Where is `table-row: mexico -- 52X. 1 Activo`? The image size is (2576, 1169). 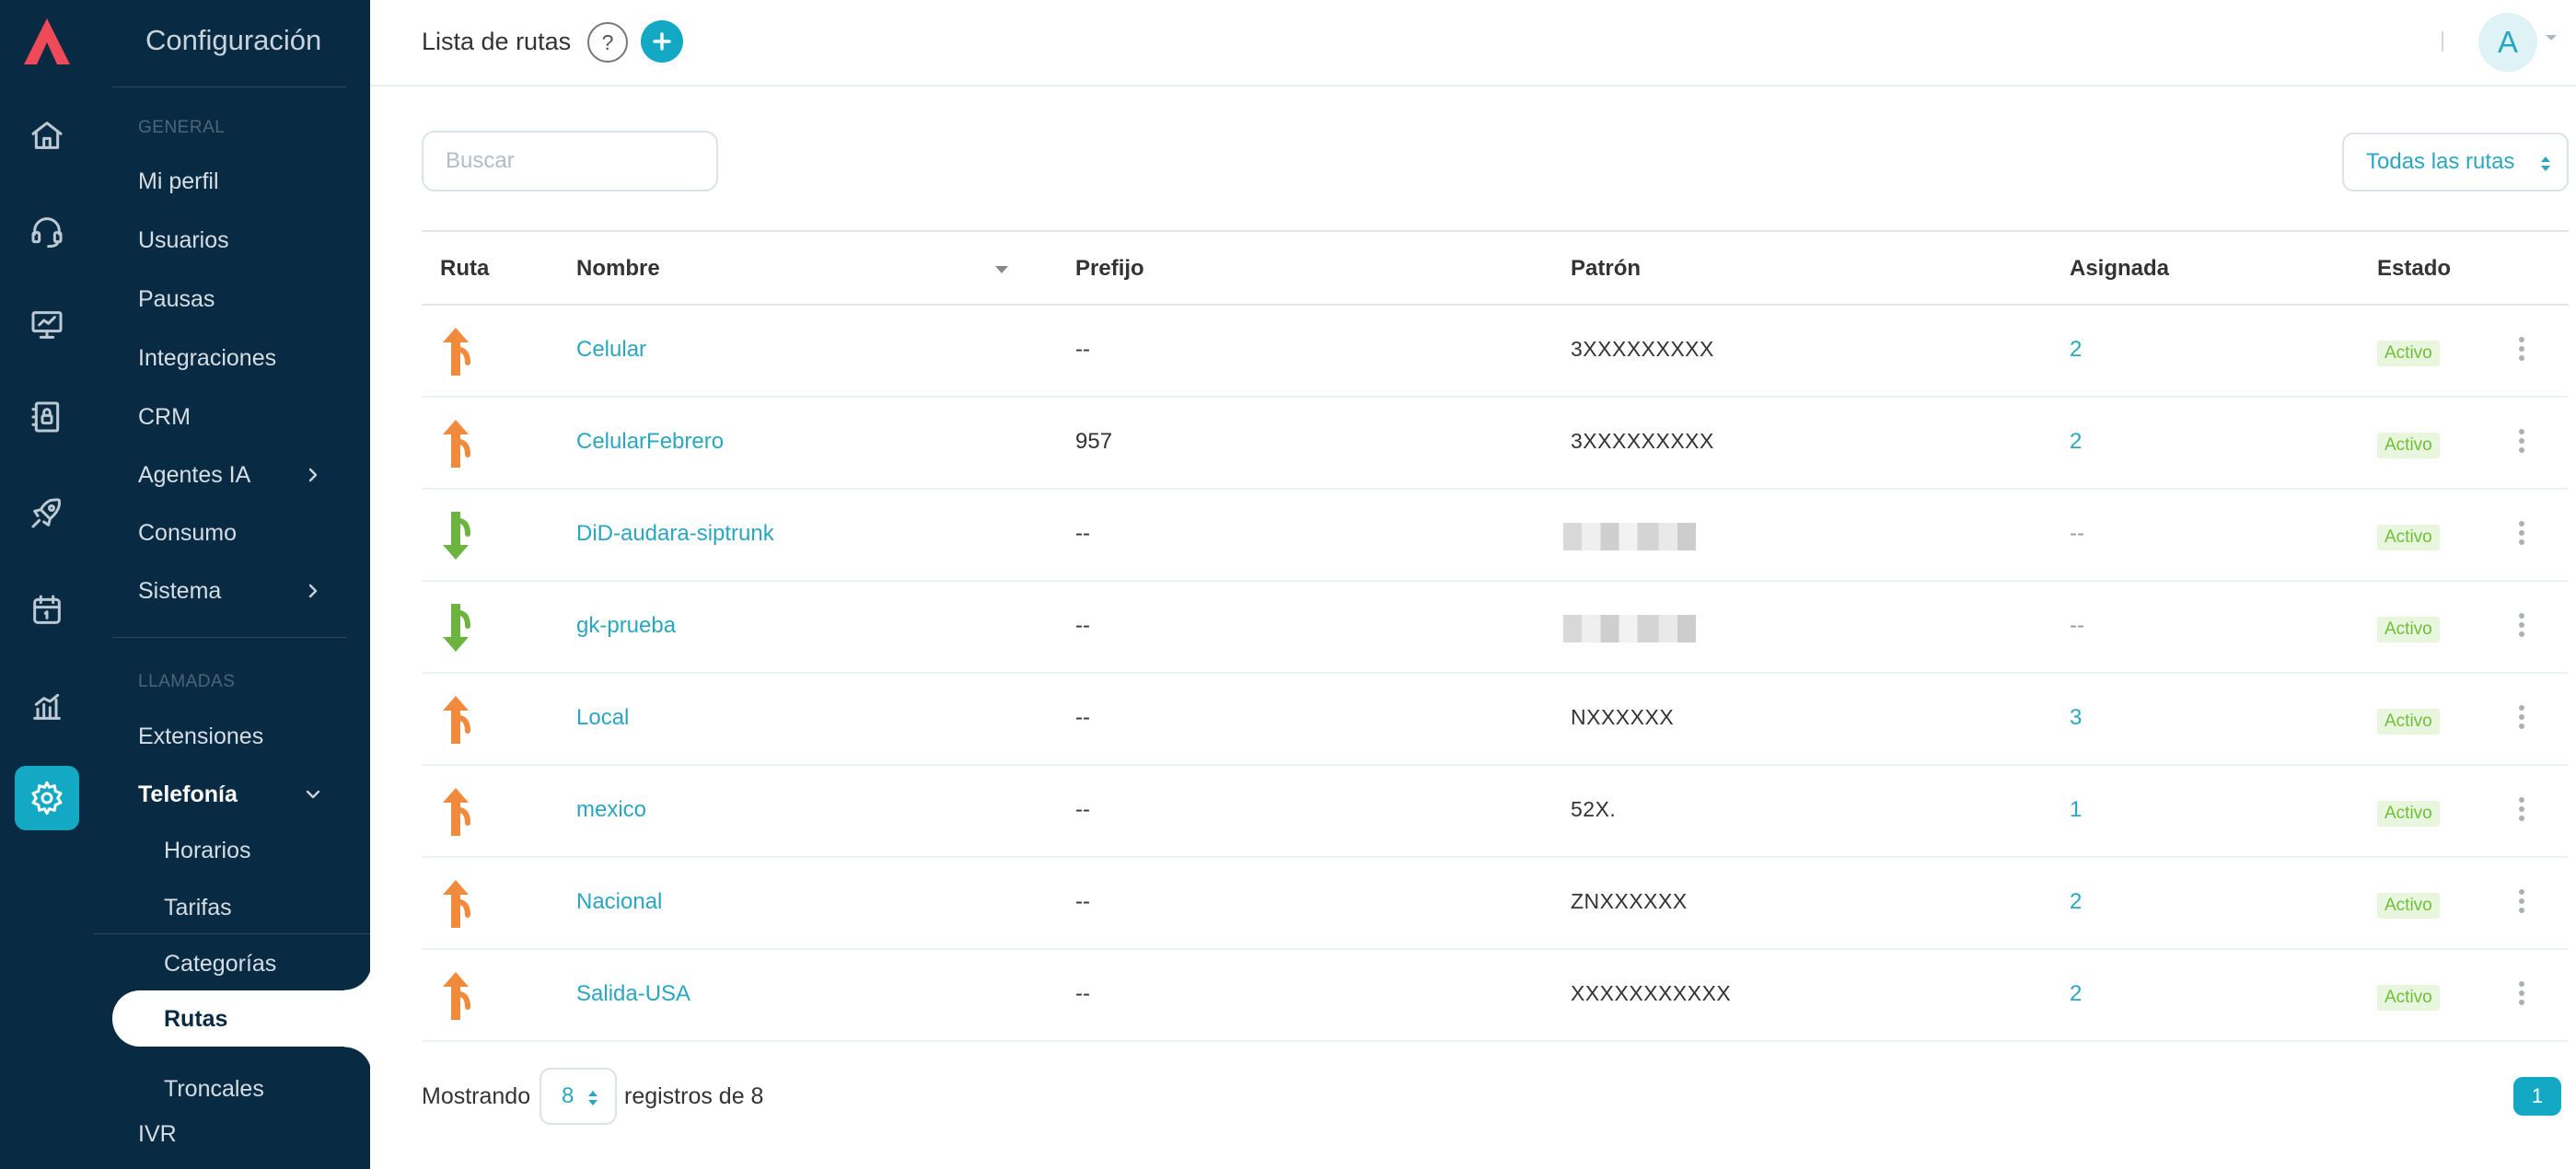 table-row: mexico -- 52X. 1 Activo is located at coordinates (1495, 812).